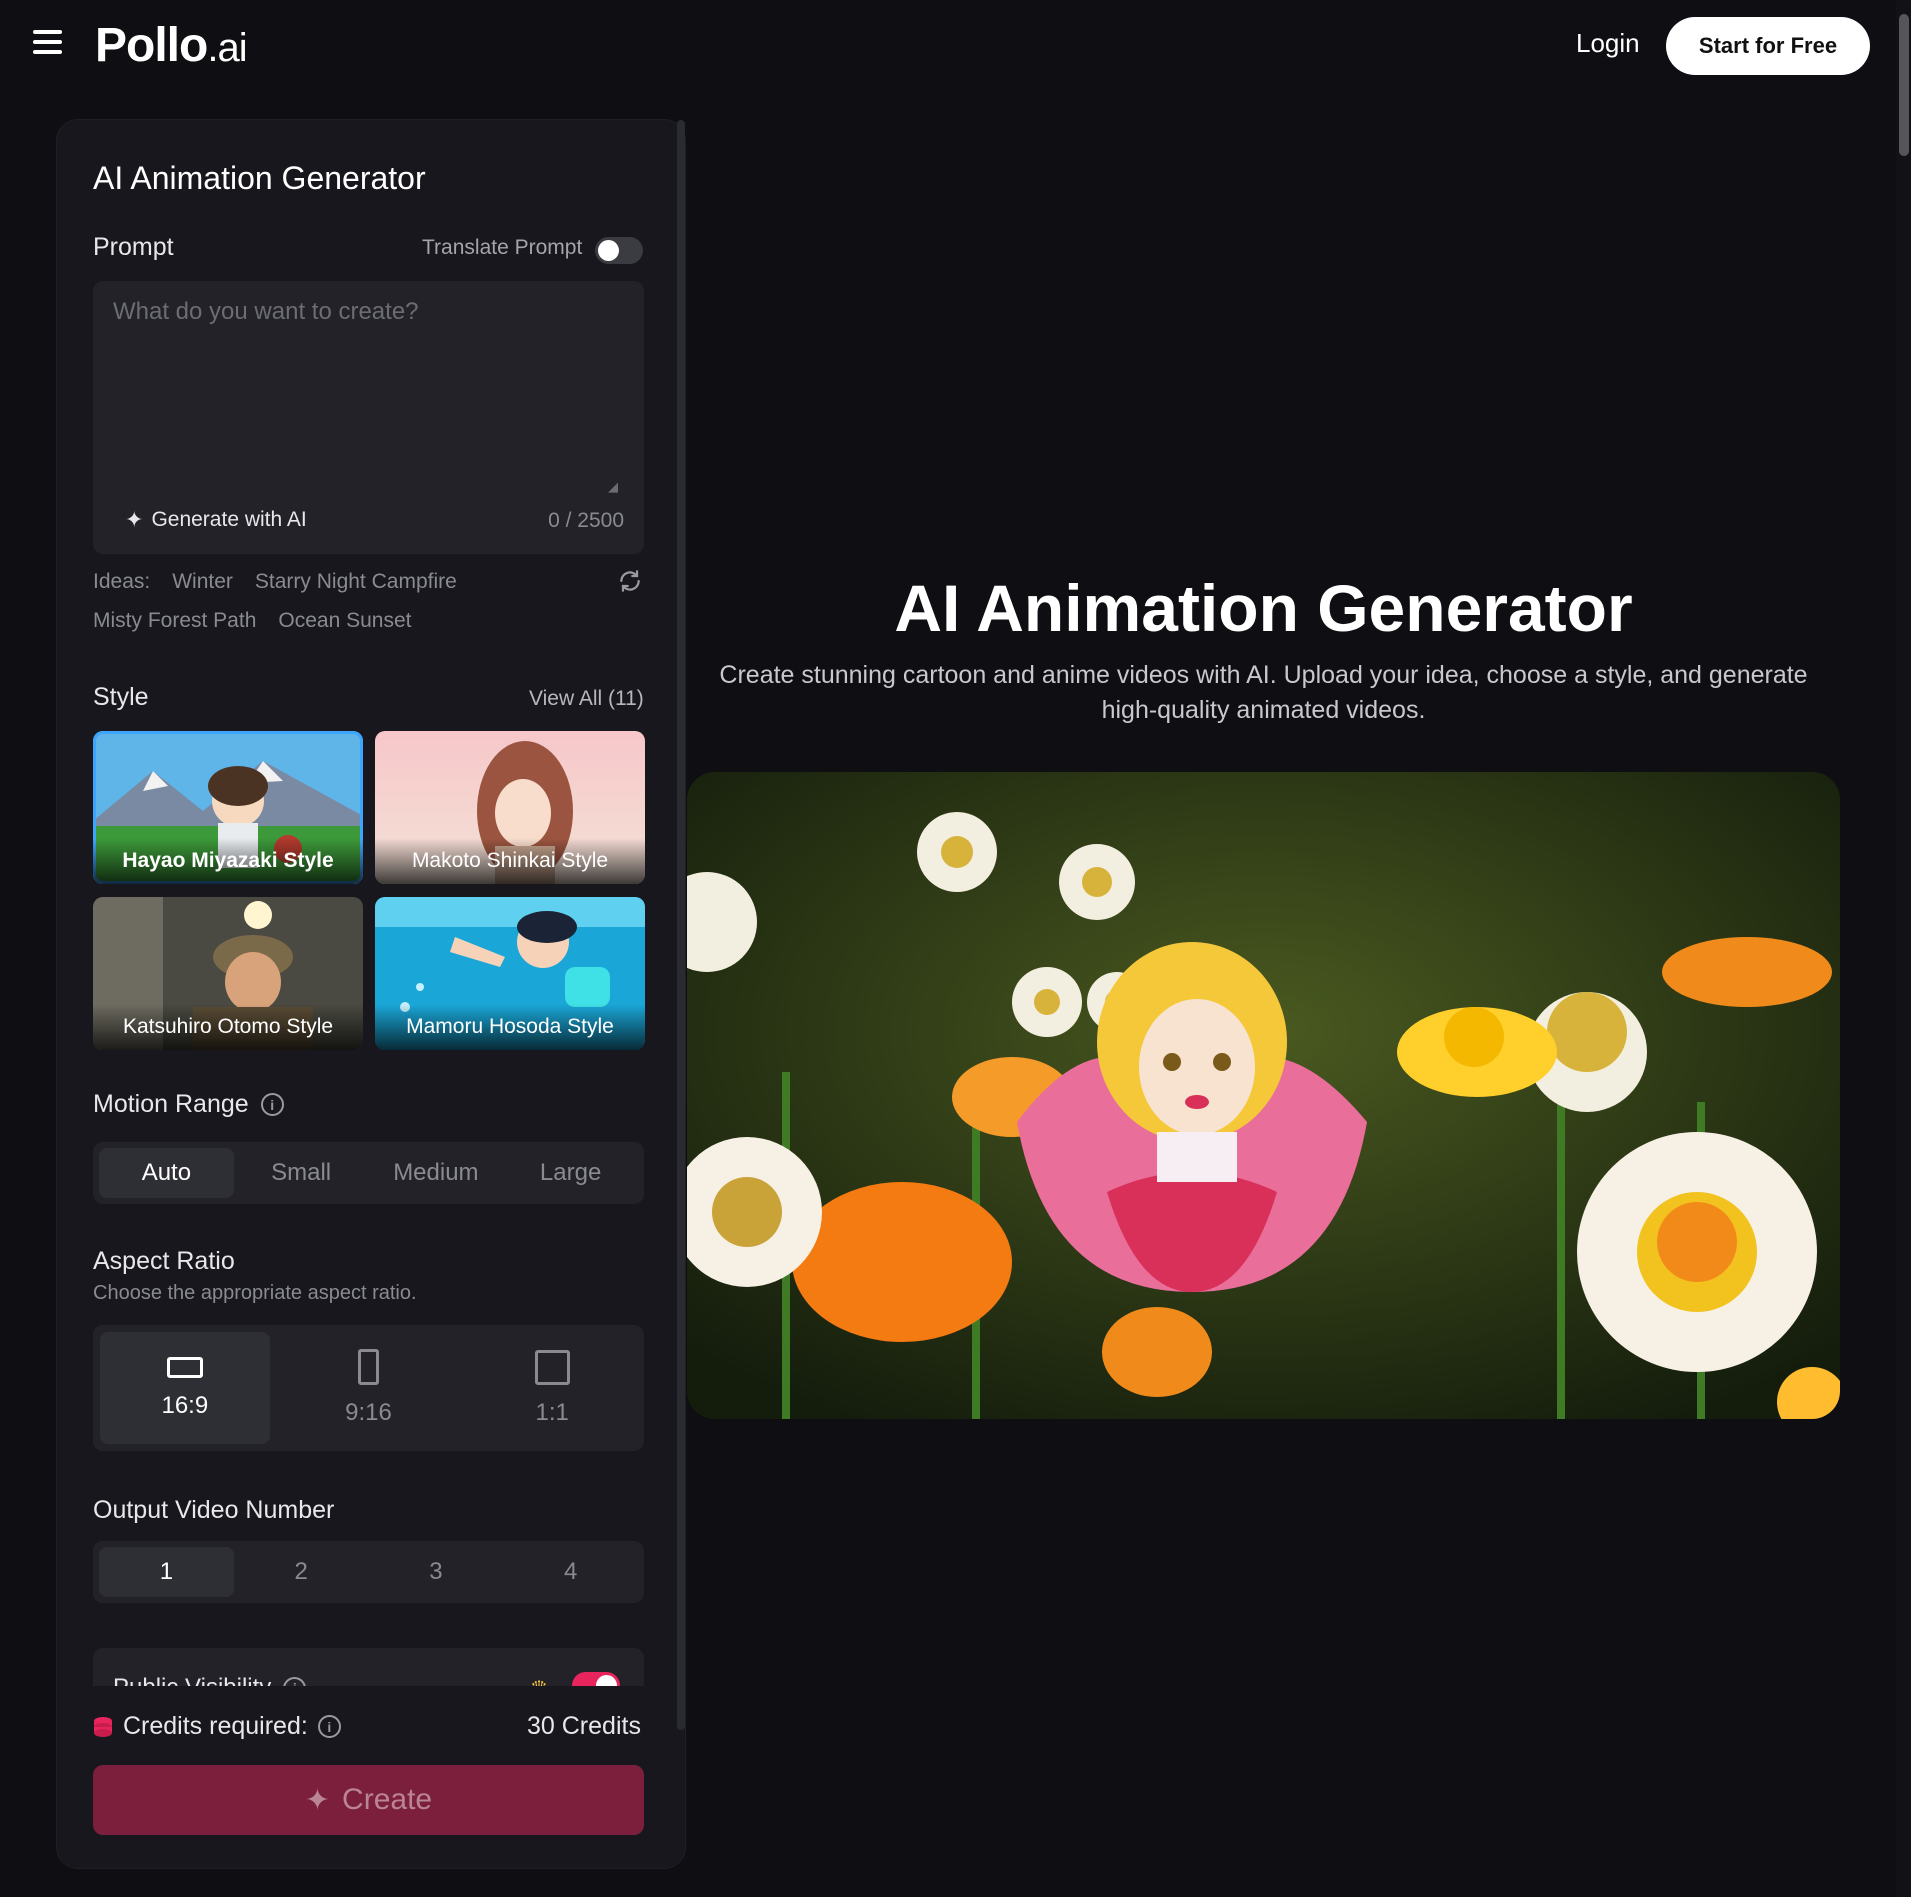 The width and height of the screenshot is (1911, 1897). What do you see at coordinates (49, 46) in the screenshot?
I see `menu-icon` at bounding box center [49, 46].